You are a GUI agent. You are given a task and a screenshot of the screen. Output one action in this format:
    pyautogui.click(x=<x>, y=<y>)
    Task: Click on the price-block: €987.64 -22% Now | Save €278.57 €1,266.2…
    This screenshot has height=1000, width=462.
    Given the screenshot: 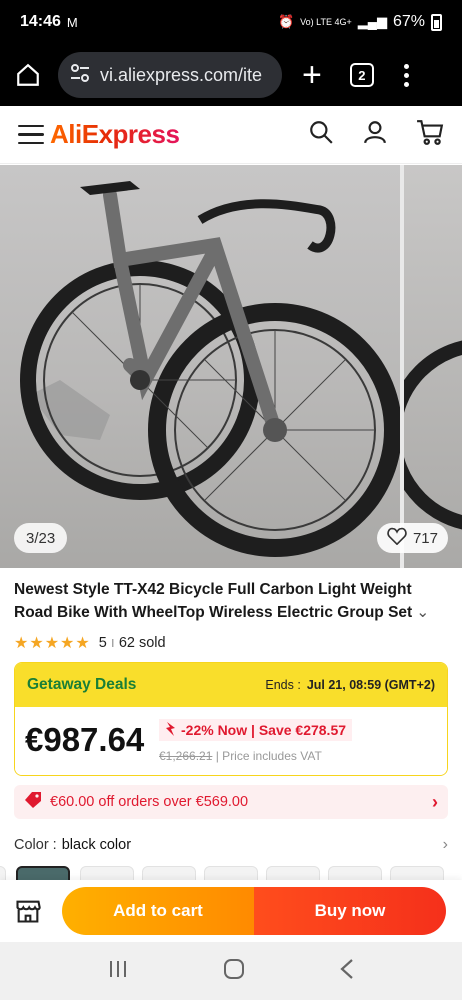 What is the action you would take?
    pyautogui.click(x=231, y=741)
    